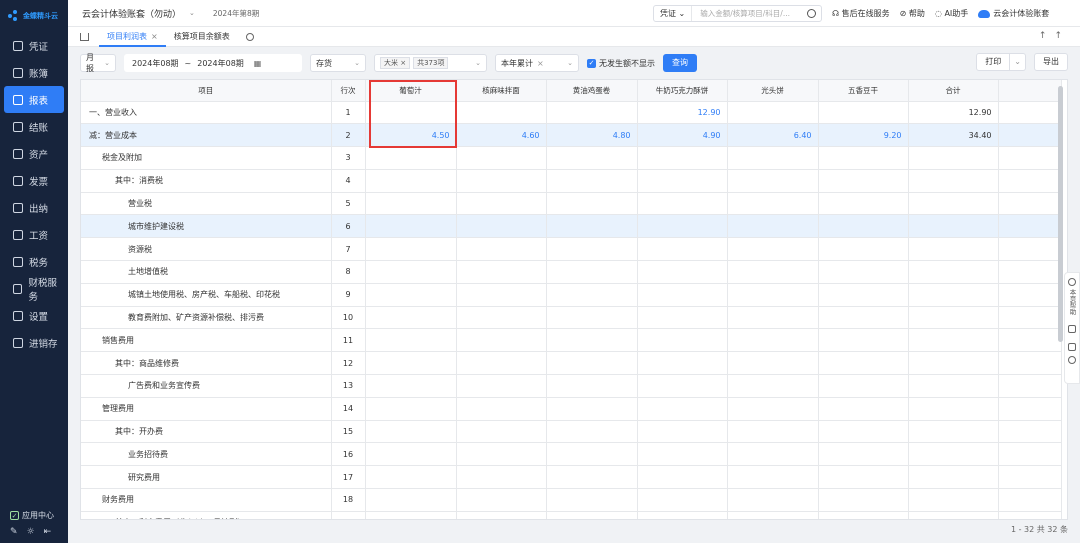 This screenshot has width=1080, height=543. I want to click on close-icon: ×, so click(154, 36).